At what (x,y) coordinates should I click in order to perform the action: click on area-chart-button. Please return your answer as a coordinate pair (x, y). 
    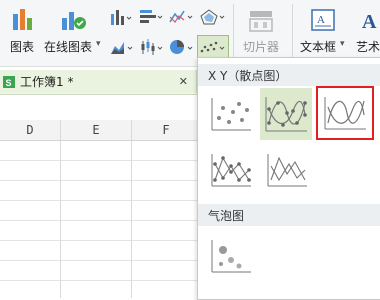
    Looking at the image, I should click on (122, 47).